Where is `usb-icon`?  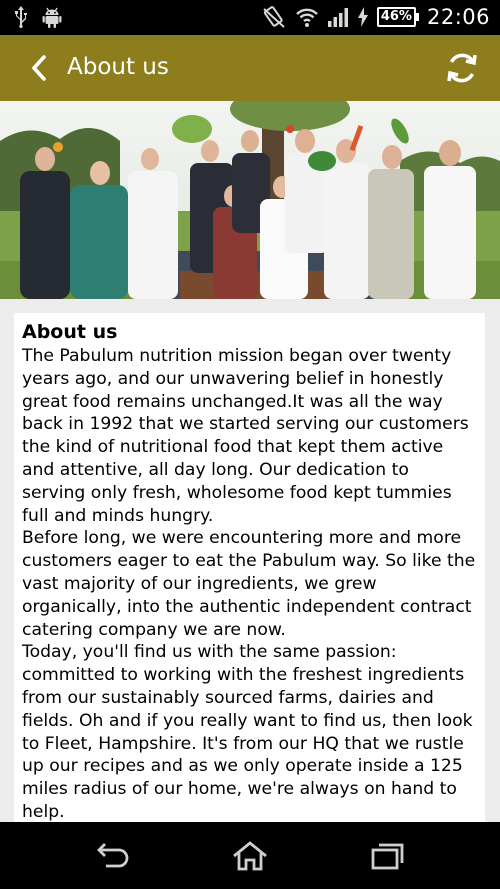 usb-icon is located at coordinates (21, 17).